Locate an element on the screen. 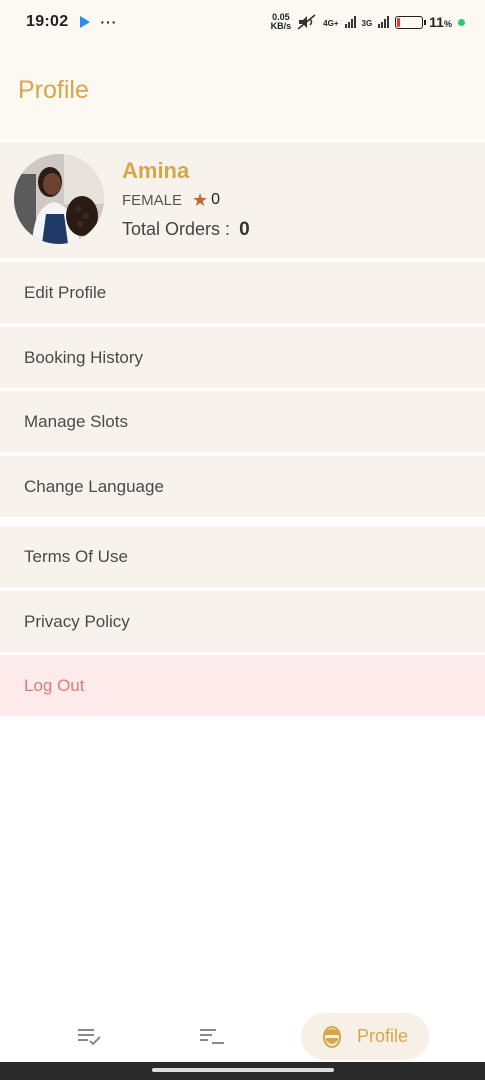 The height and width of the screenshot is (1080, 485). system-gesture-bar is located at coordinates (242, 1071).